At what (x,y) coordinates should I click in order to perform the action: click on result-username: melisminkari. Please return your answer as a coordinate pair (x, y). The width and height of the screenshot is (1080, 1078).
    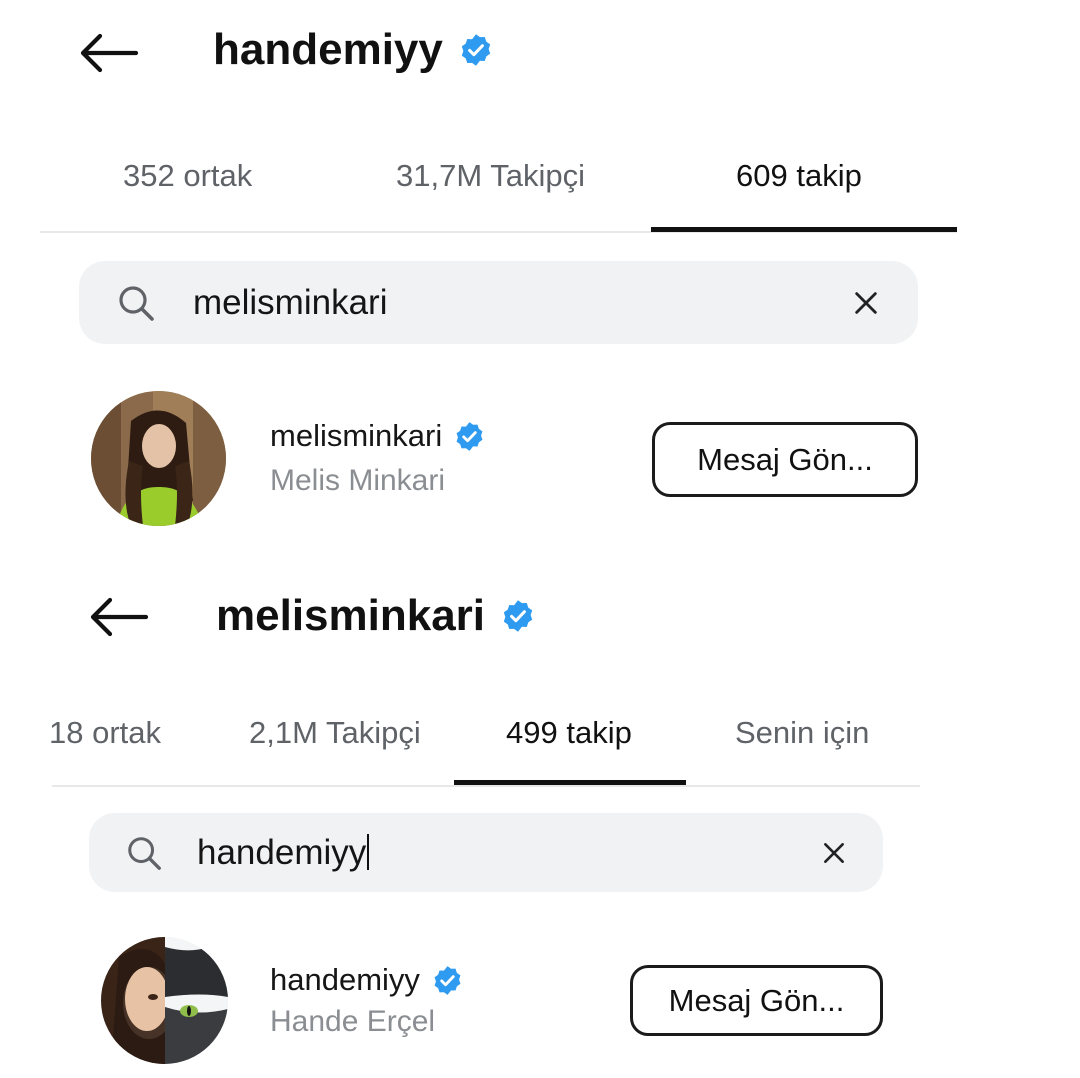
    Looking at the image, I should click on (377, 436).